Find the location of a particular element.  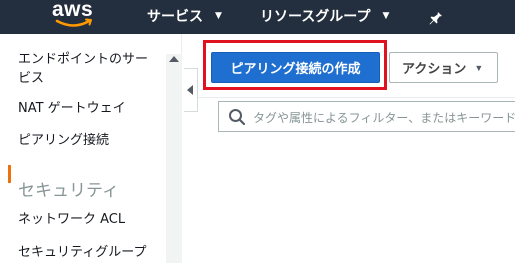

sidebar-item-nat-gateways: NAT ゲートウェイ is located at coordinates (72, 108).